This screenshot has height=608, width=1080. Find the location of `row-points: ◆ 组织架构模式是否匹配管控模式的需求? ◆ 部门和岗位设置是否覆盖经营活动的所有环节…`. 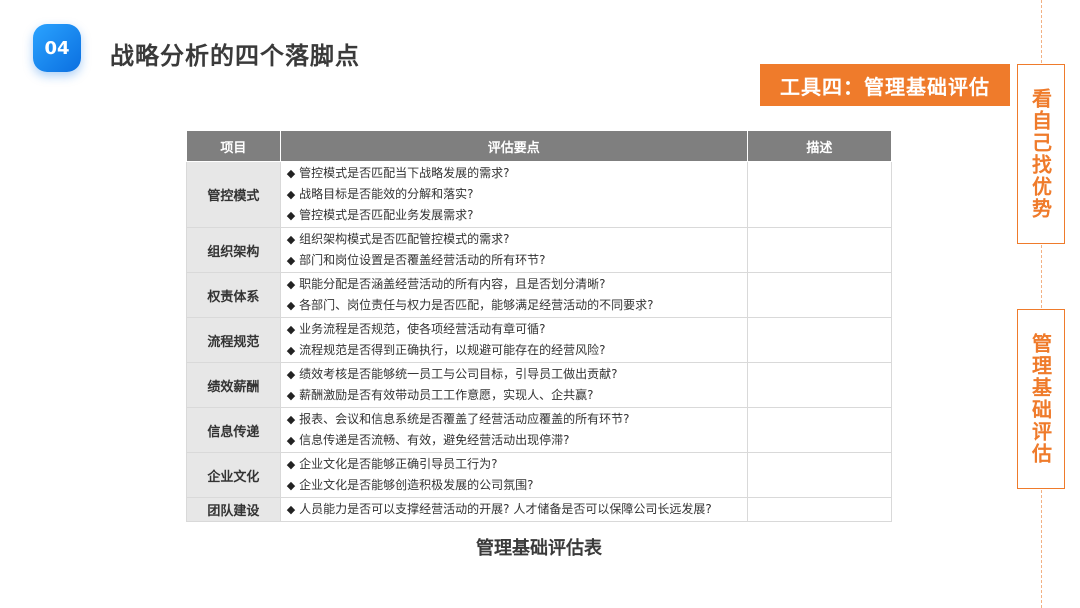

row-points: ◆ 组织架构模式是否匹配管控模式的需求? ◆ 部门和岗位设置是否覆盖经营活动的所有环节… is located at coordinates (513, 250).